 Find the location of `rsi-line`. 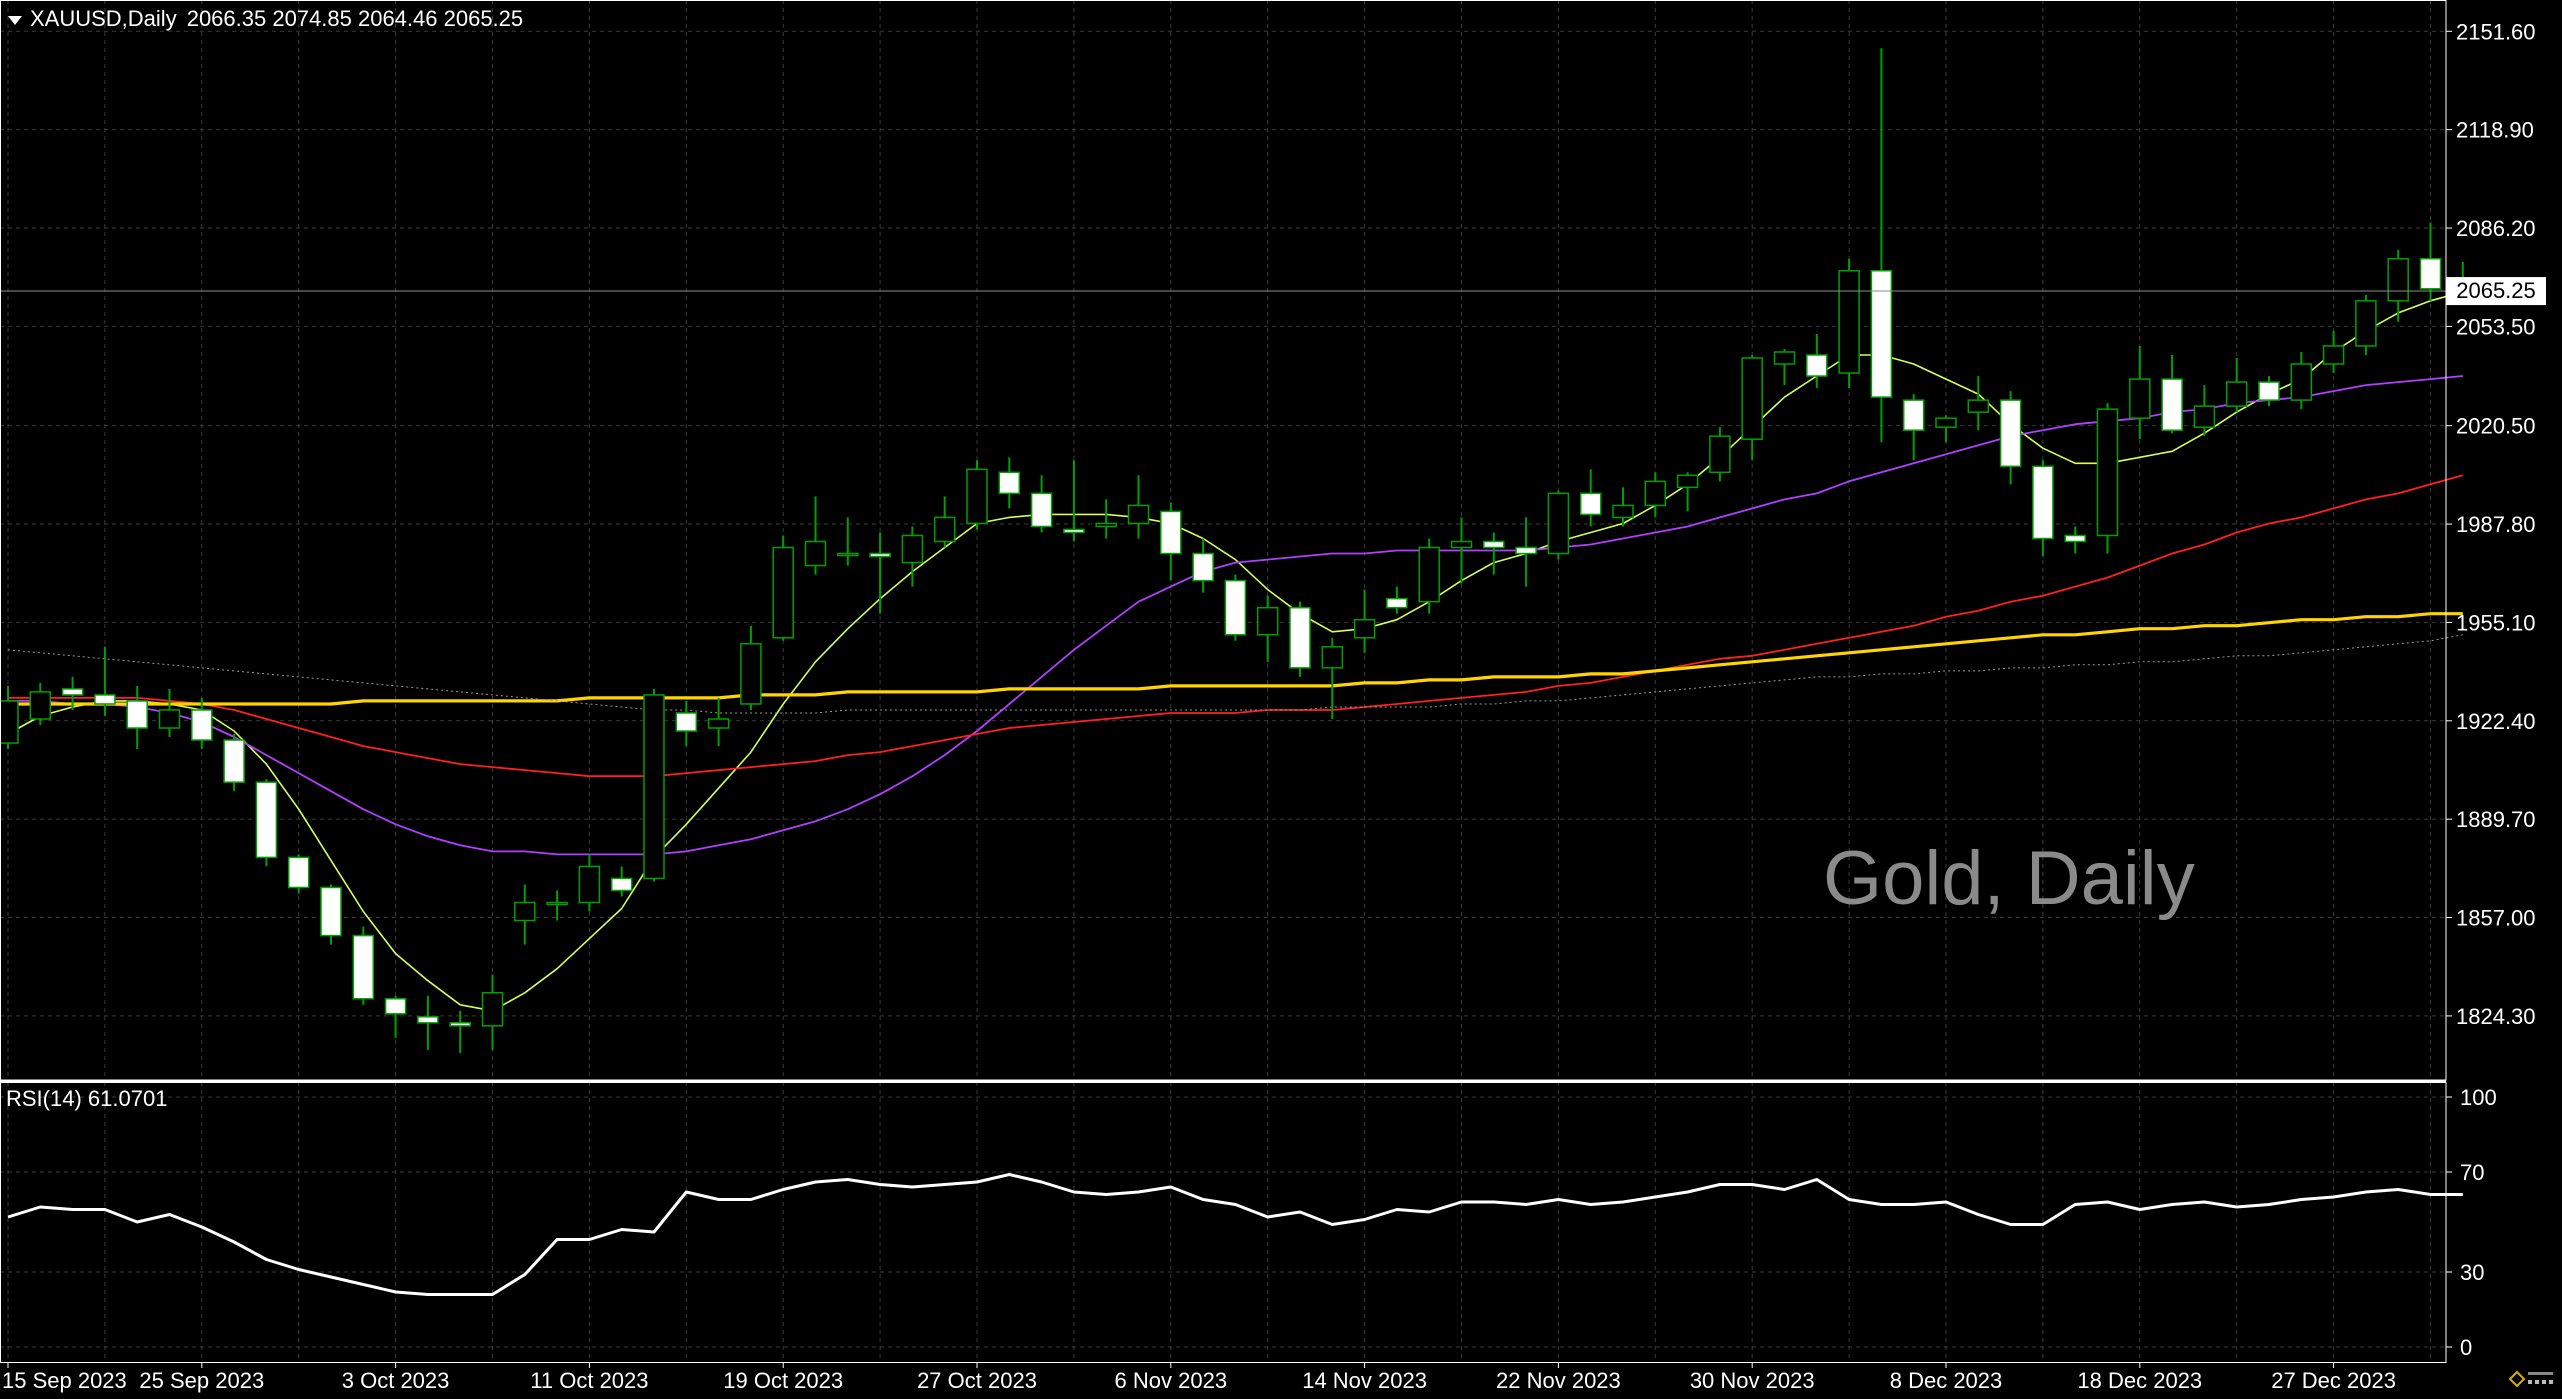

rsi-line is located at coordinates (1235, 1234).